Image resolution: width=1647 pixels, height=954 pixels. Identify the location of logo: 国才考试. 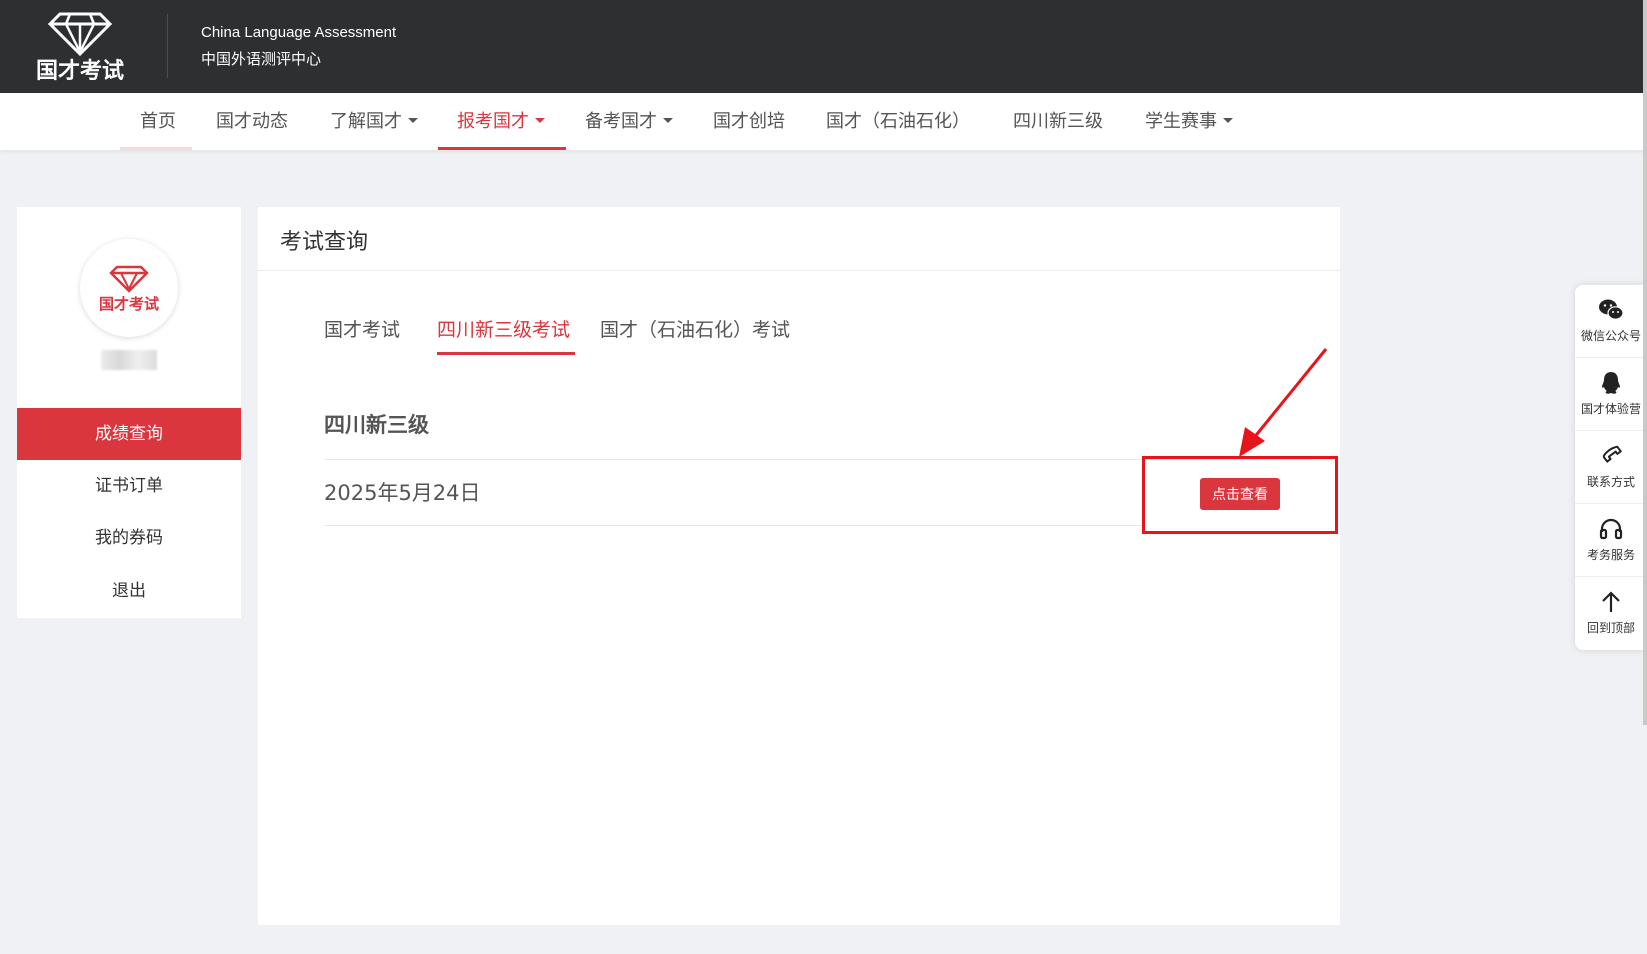
(84, 46).